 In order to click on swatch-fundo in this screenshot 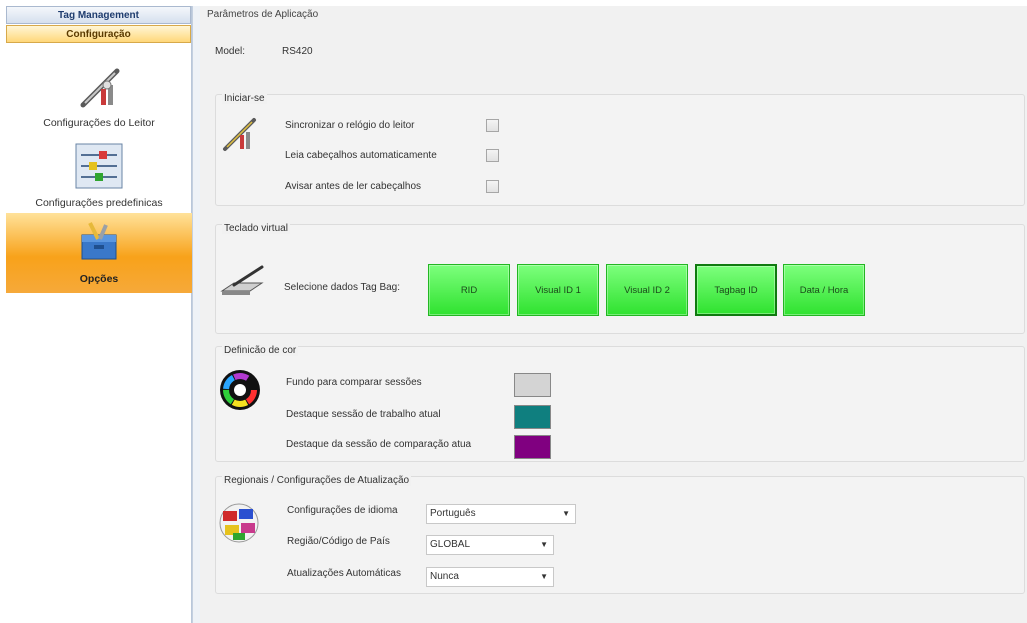, I will do `click(532, 385)`.